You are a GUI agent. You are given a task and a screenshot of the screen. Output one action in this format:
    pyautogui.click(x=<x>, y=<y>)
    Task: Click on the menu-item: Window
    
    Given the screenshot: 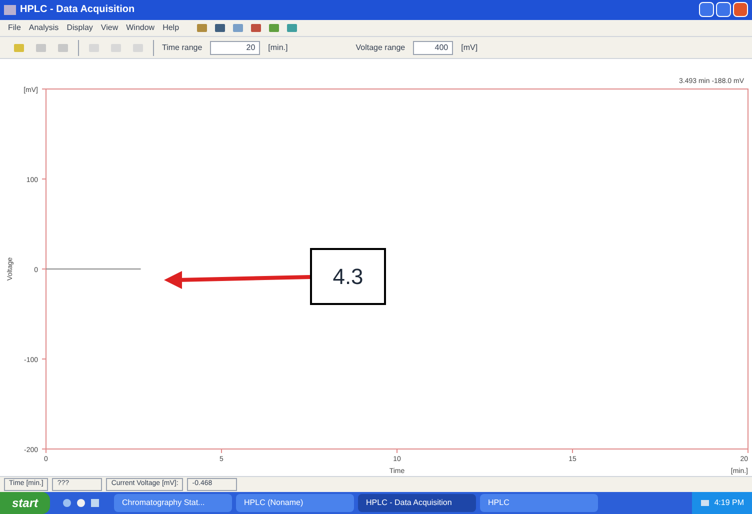 What is the action you would take?
    pyautogui.click(x=140, y=28)
    